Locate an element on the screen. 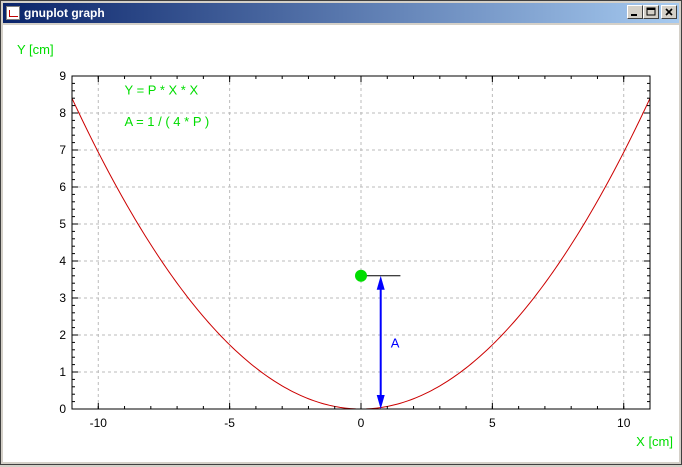 The image size is (682, 467). tick-label-y: 1 is located at coordinates (62, 372).